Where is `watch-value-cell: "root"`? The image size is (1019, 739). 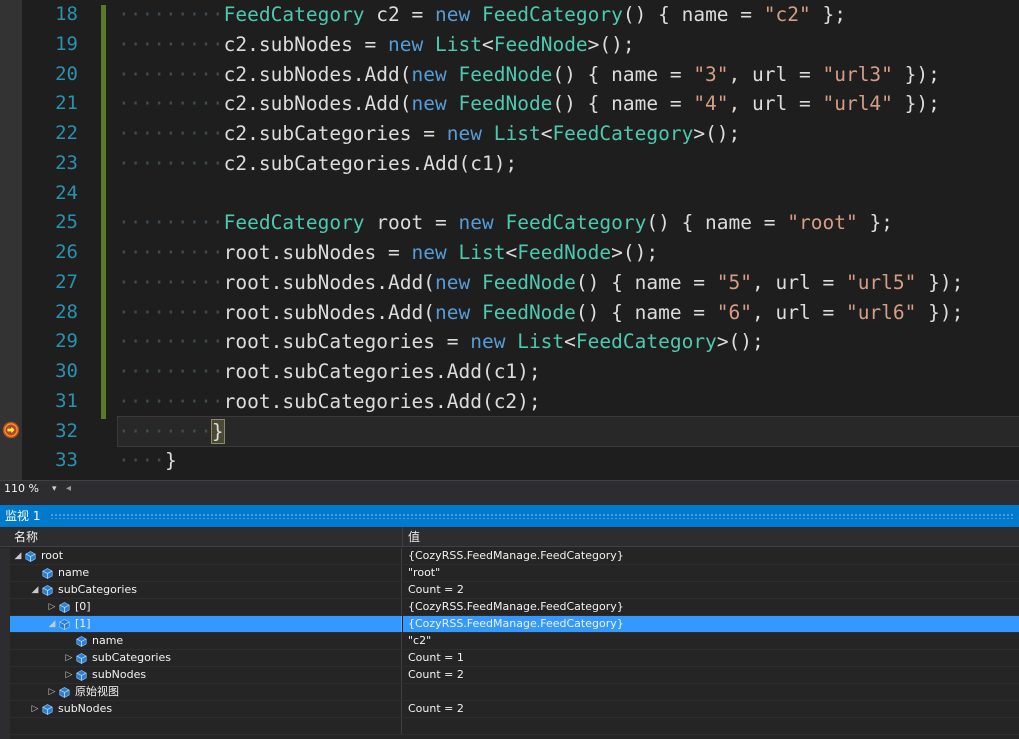
watch-value-cell: "root" is located at coordinates (711, 573).